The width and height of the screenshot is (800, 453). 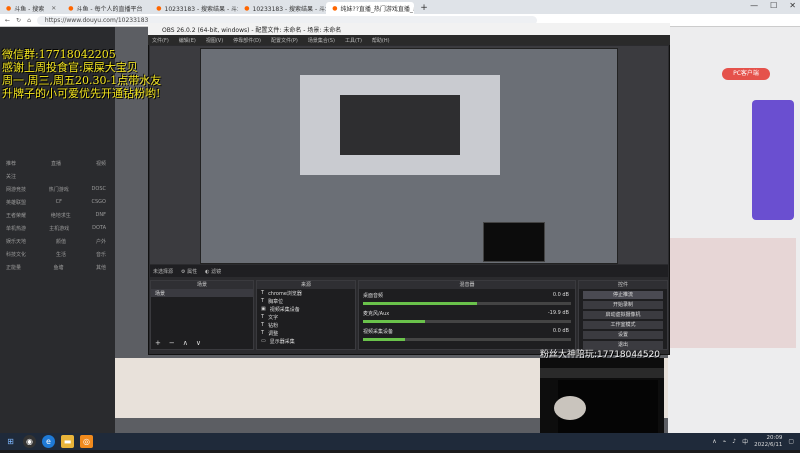 What do you see at coordinates (11, 163) in the screenshot?
I see `sidebar-category-link: 推荐` at bounding box center [11, 163].